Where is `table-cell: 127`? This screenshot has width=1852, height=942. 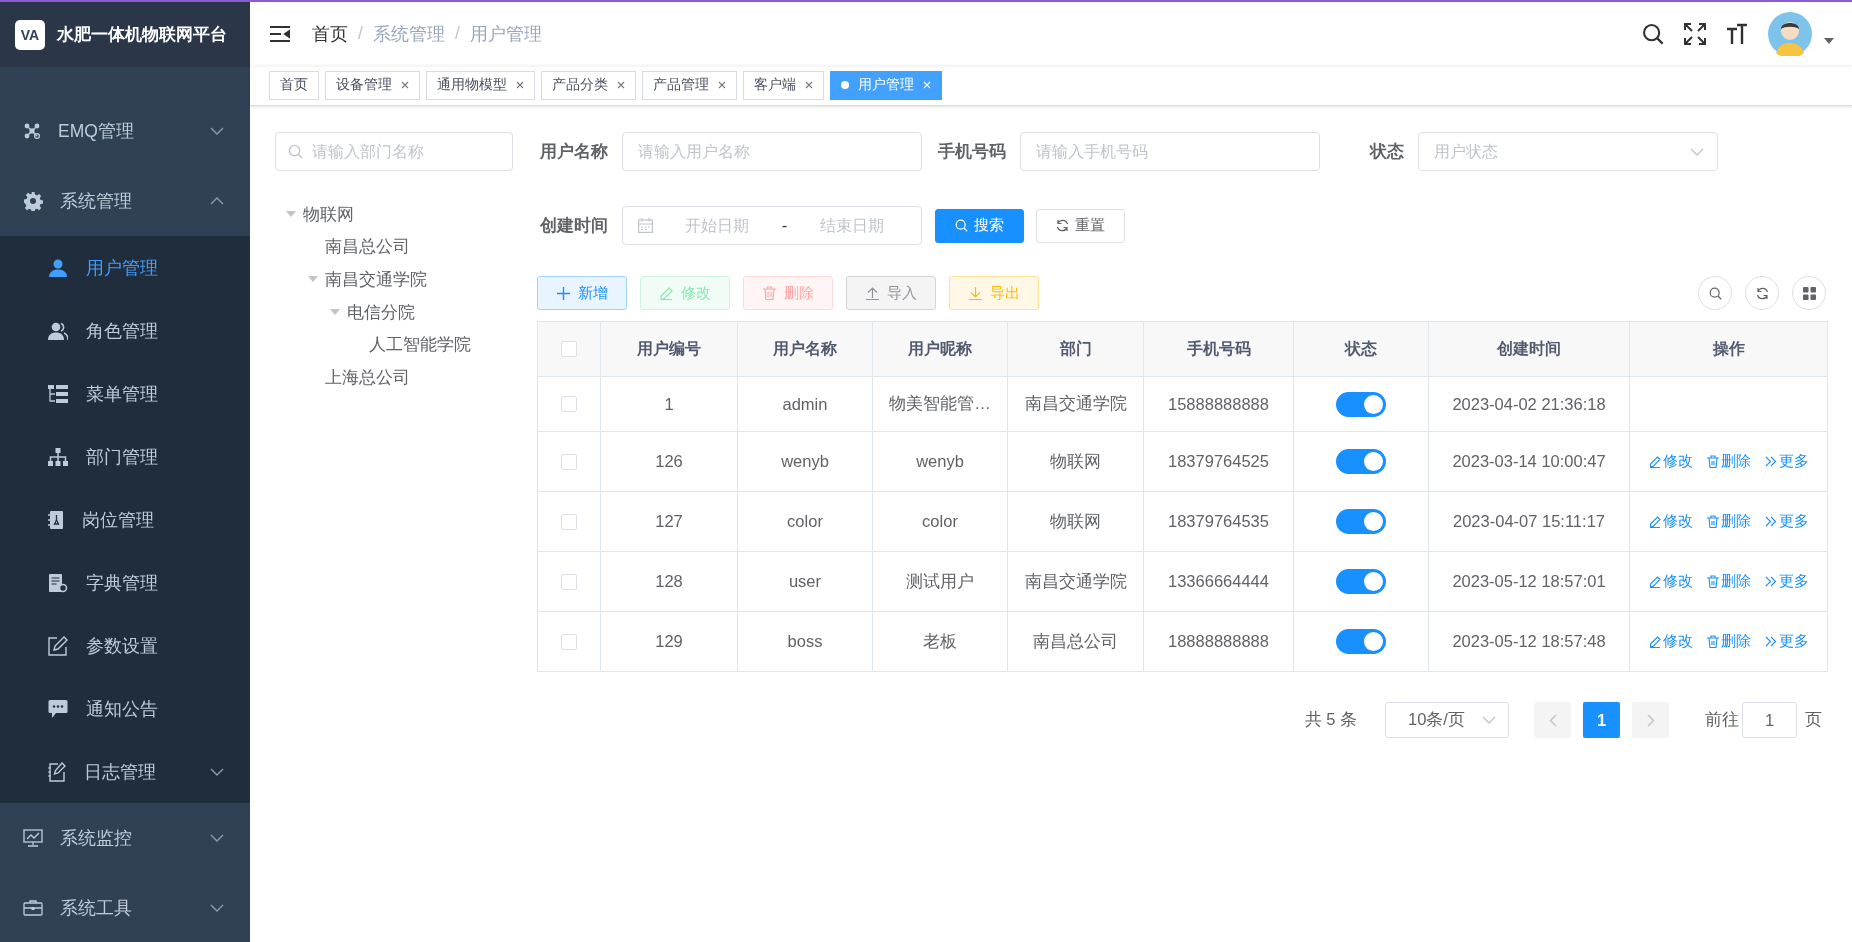
table-cell: 127 is located at coordinates (669, 521).